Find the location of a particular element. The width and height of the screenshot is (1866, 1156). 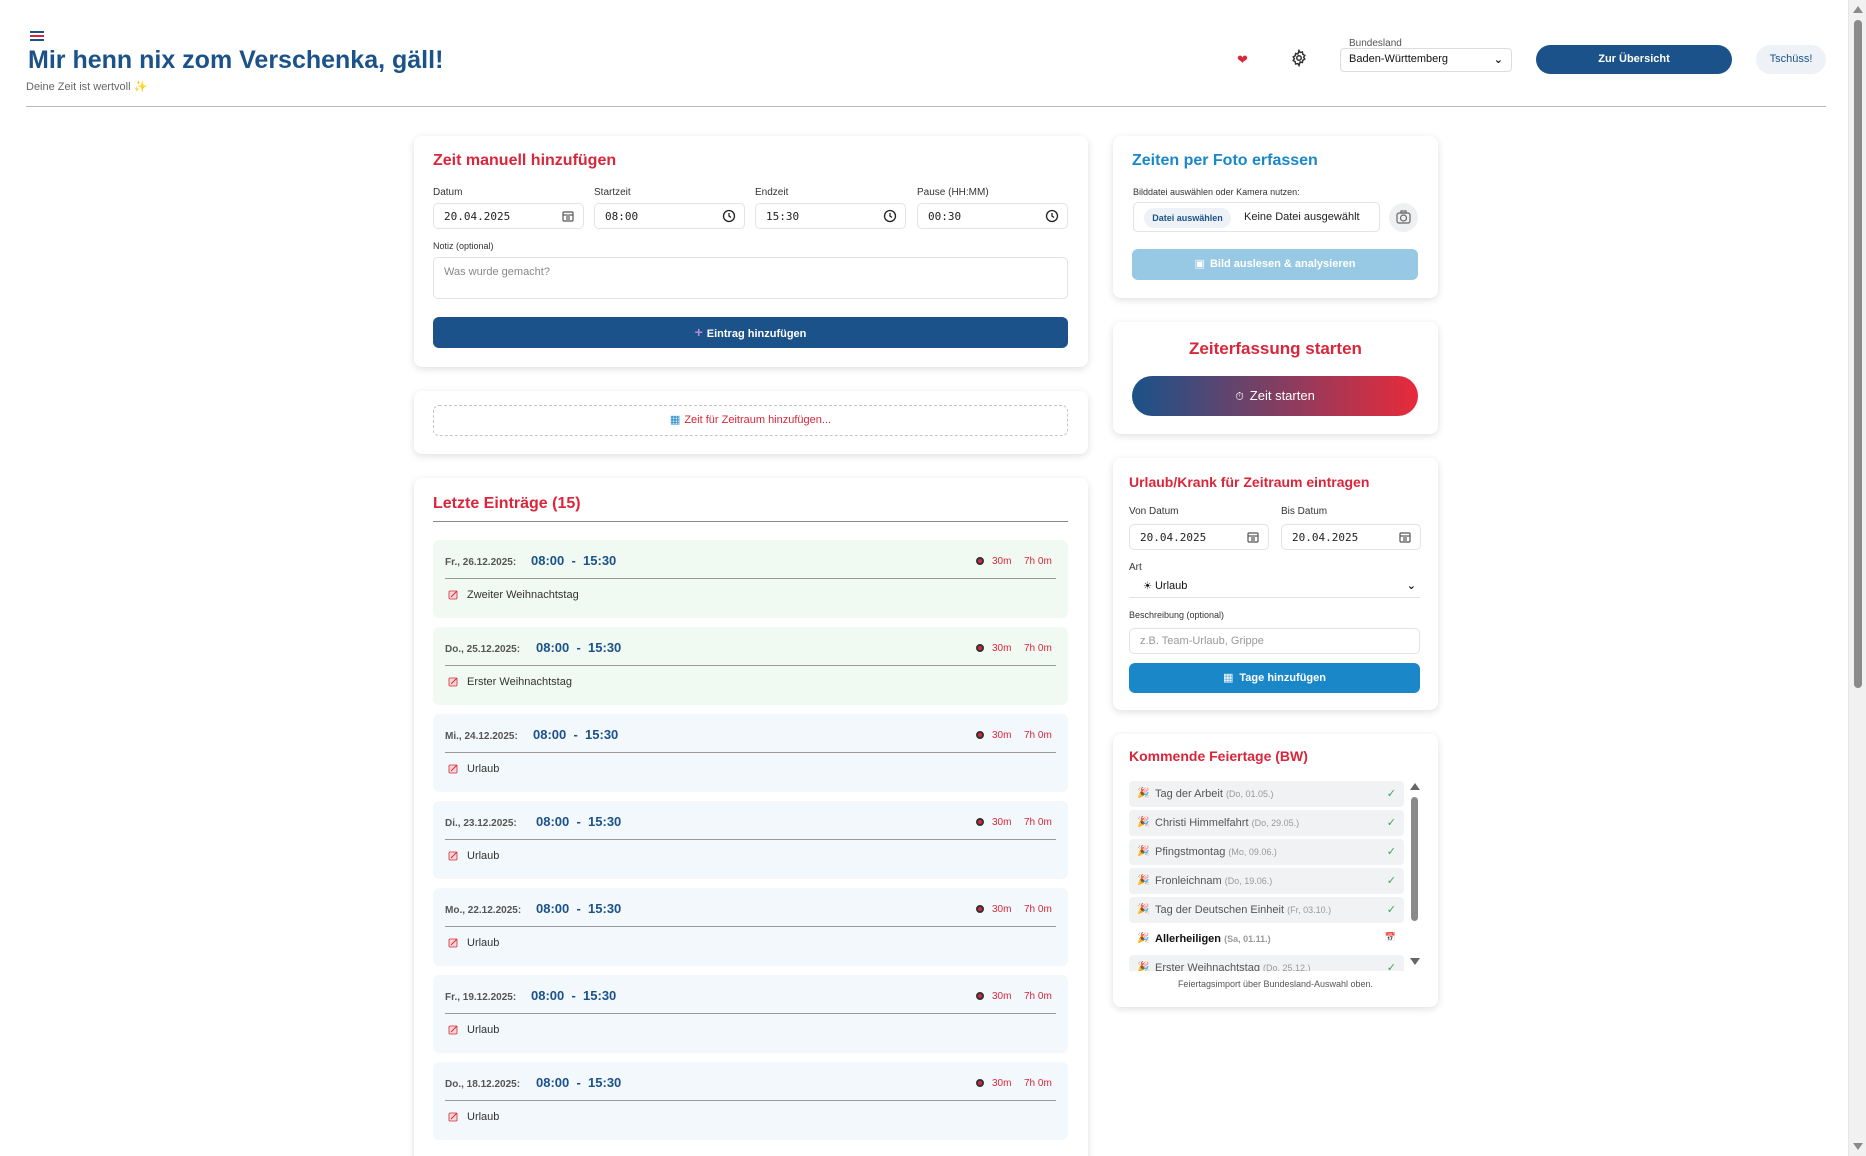

page-scrollbar is located at coordinates (1857, 578).